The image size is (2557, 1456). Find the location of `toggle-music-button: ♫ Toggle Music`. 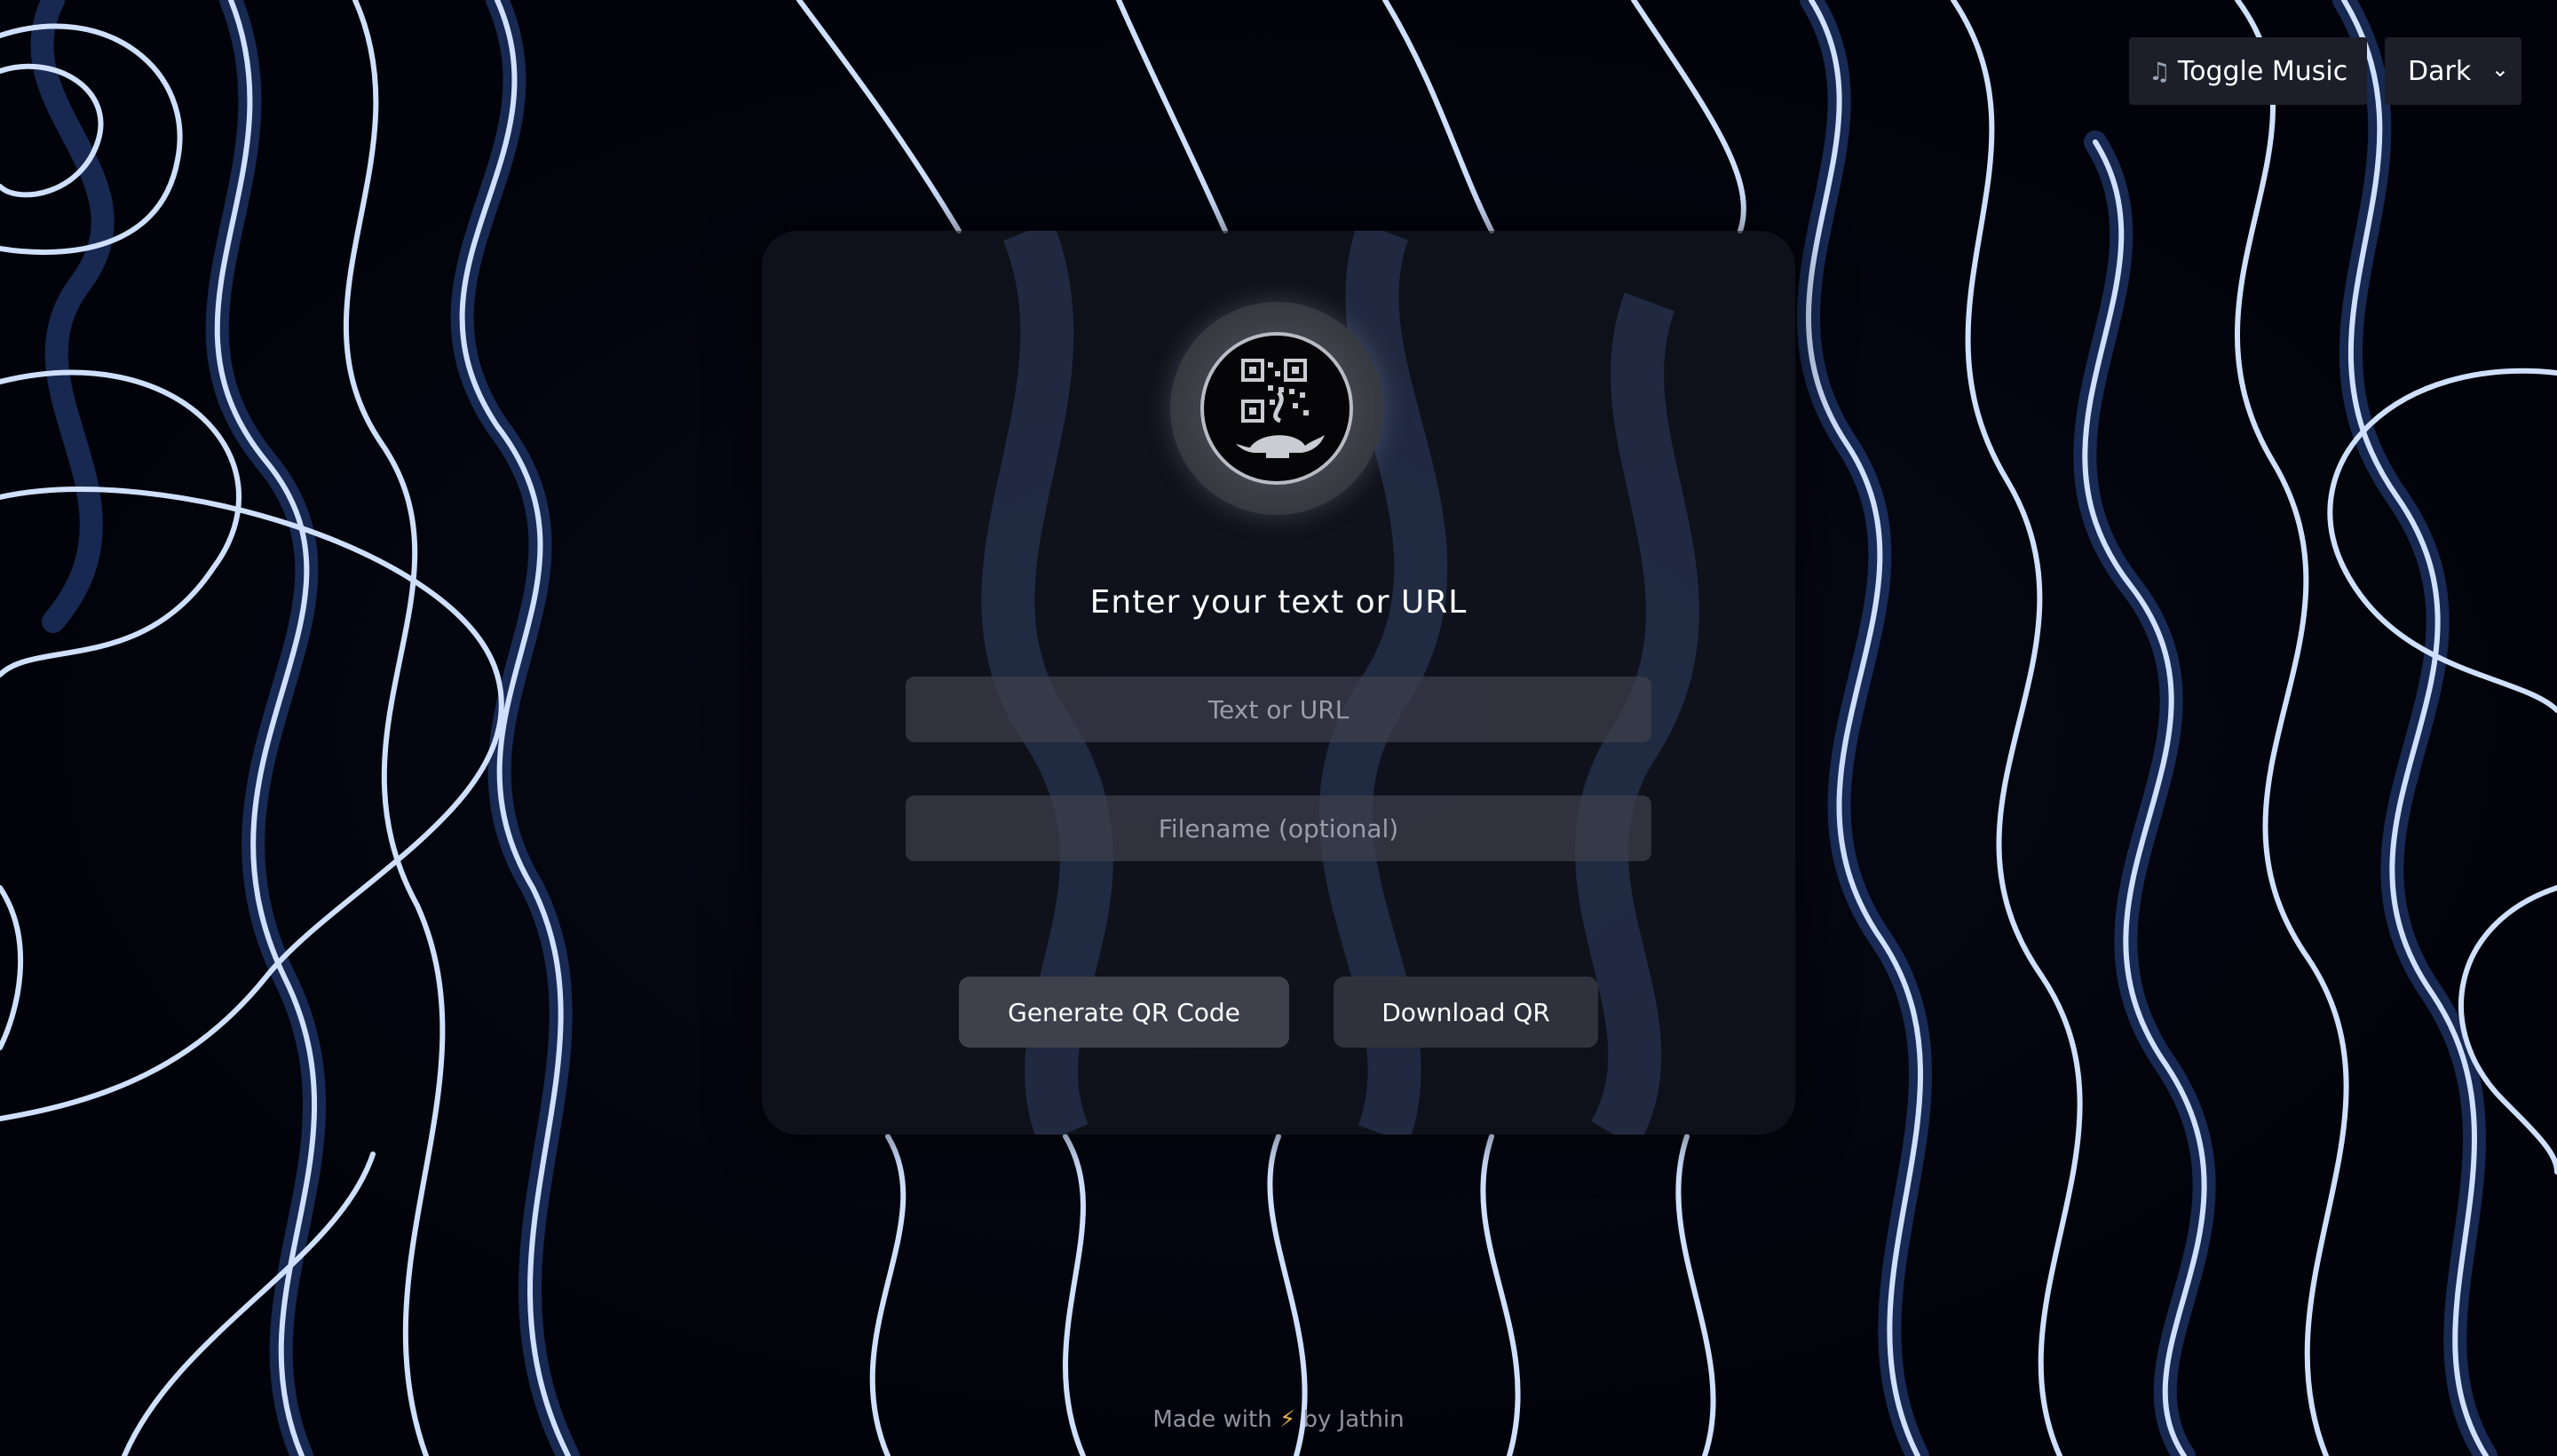

toggle-music-button: ♫ Toggle Music is located at coordinates (2248, 71).